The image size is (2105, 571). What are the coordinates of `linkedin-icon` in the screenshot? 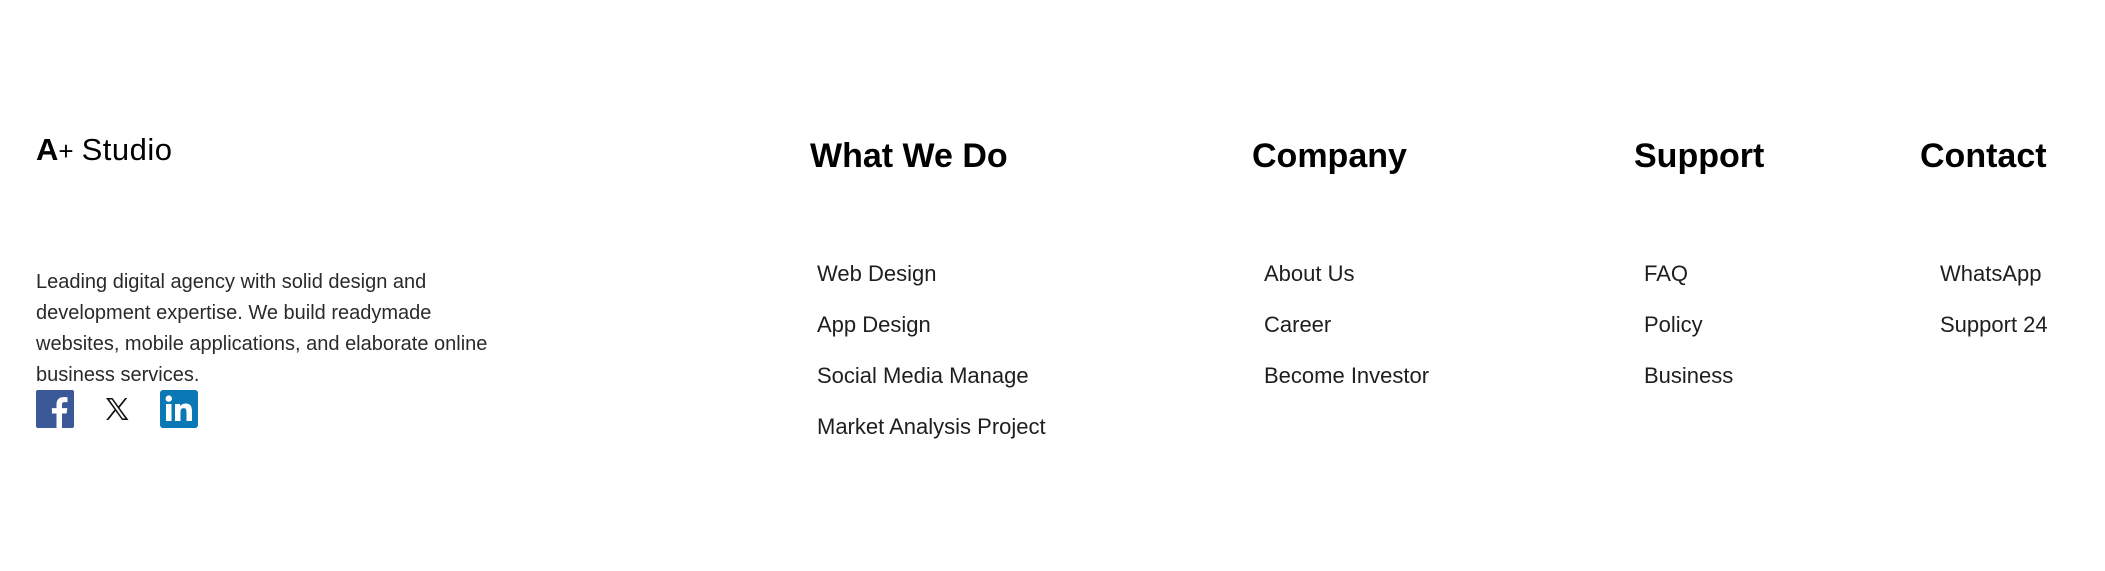 It's located at (179, 409).